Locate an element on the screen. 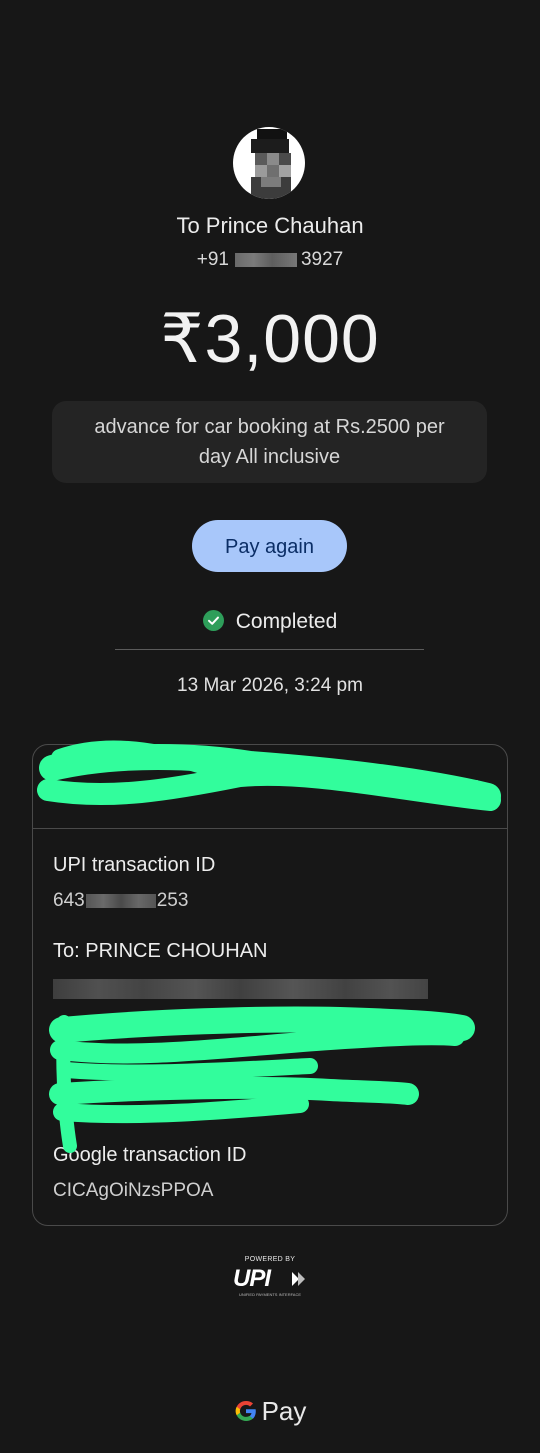 This screenshot has height=1453, width=540. gpay-wordmark: Pay is located at coordinates (284, 1411).